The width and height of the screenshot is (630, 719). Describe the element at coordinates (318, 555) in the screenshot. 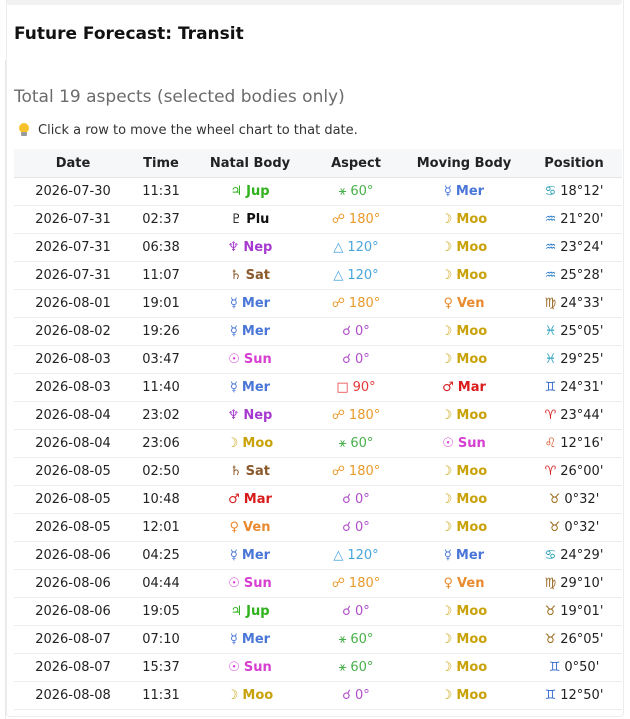

I see `table-row: 2026-08-06 04:25 ☿ Mer △ 120° ☿ Mer ♋ 24°29'` at that location.